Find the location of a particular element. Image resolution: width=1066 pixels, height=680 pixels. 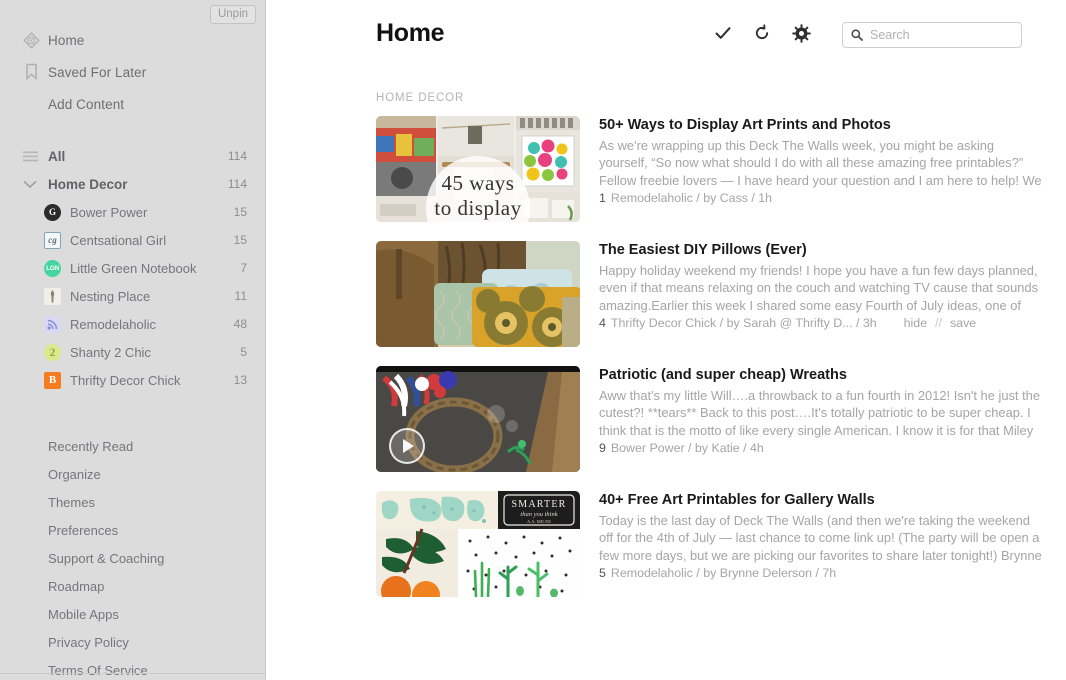

little-green-notebook-favicon: LGN is located at coordinates (52, 268).